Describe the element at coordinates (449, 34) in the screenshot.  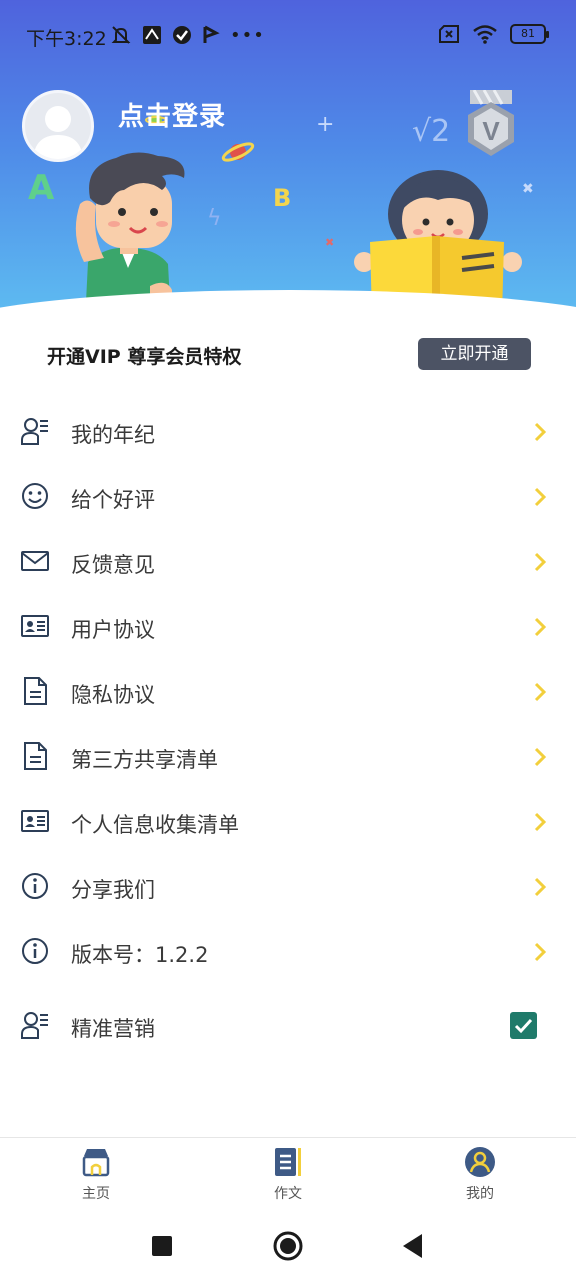
I see `sim-off-icon` at that location.